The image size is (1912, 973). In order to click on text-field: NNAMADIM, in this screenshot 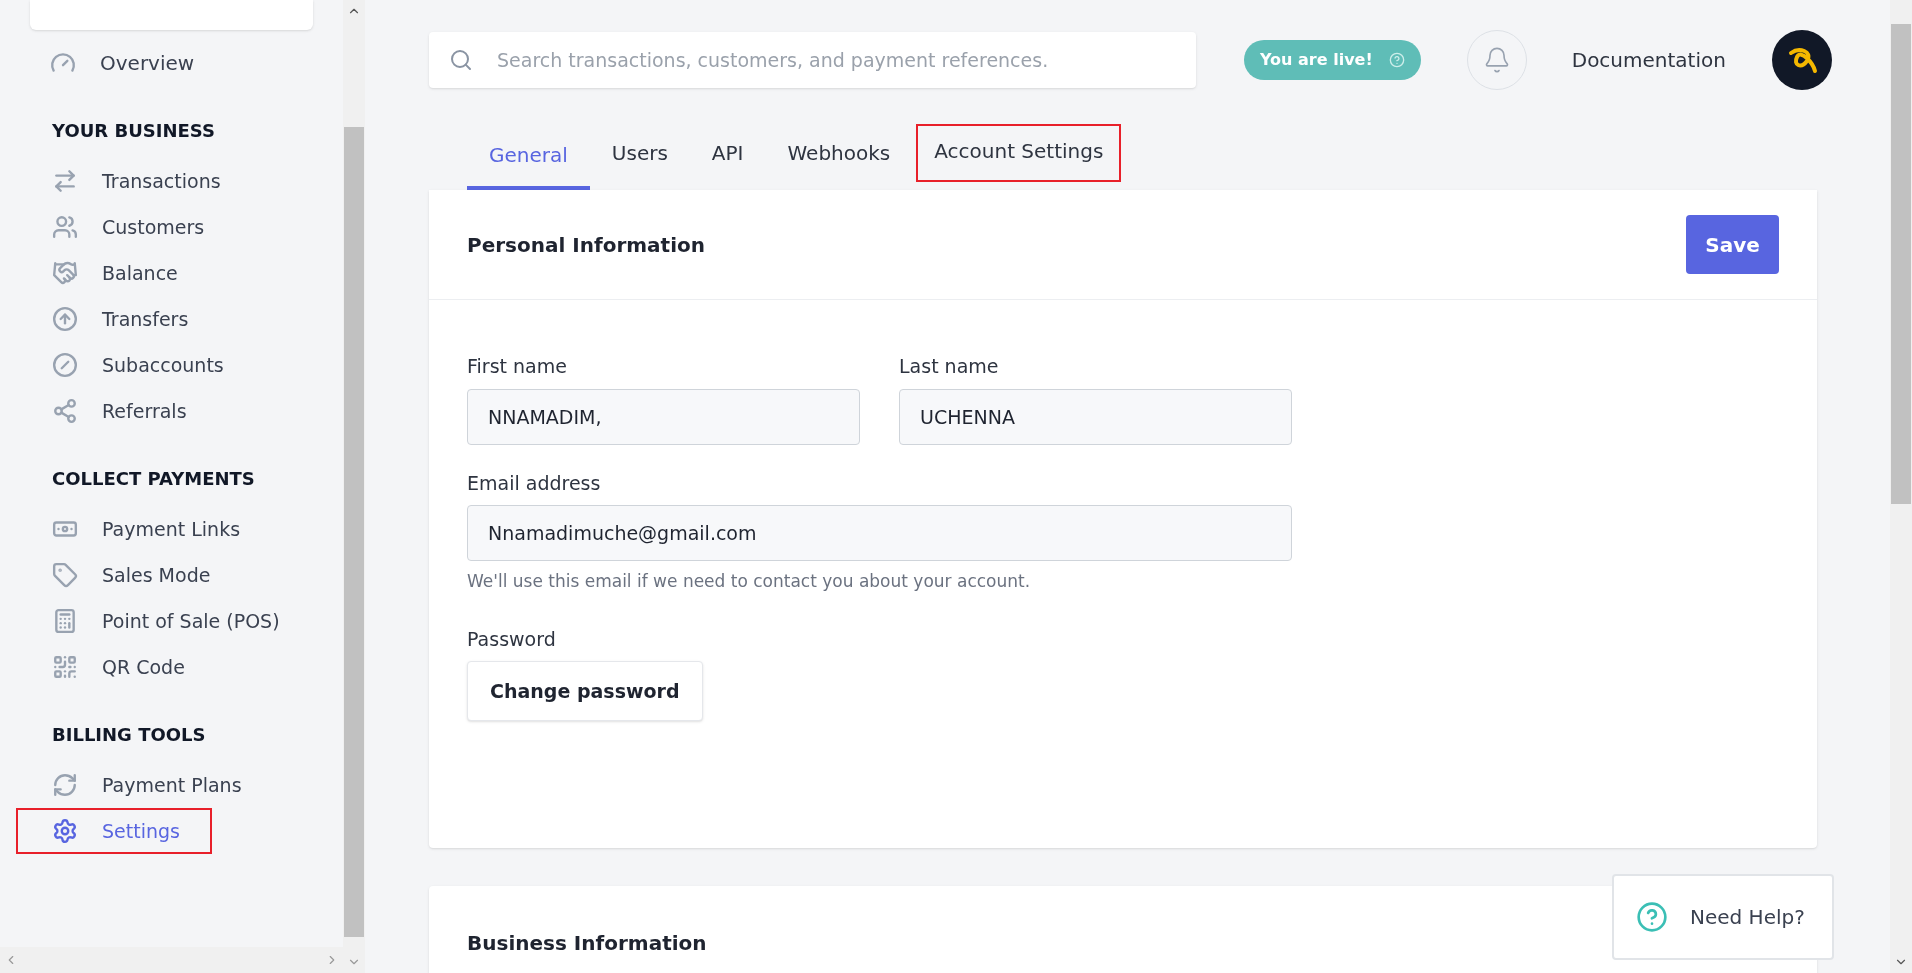, I will do `click(663, 416)`.